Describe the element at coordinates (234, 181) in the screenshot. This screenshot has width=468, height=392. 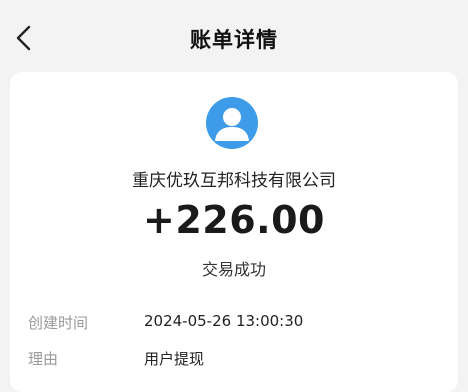
I see `company-name: 重庆优玖互邦科技有限公司` at that location.